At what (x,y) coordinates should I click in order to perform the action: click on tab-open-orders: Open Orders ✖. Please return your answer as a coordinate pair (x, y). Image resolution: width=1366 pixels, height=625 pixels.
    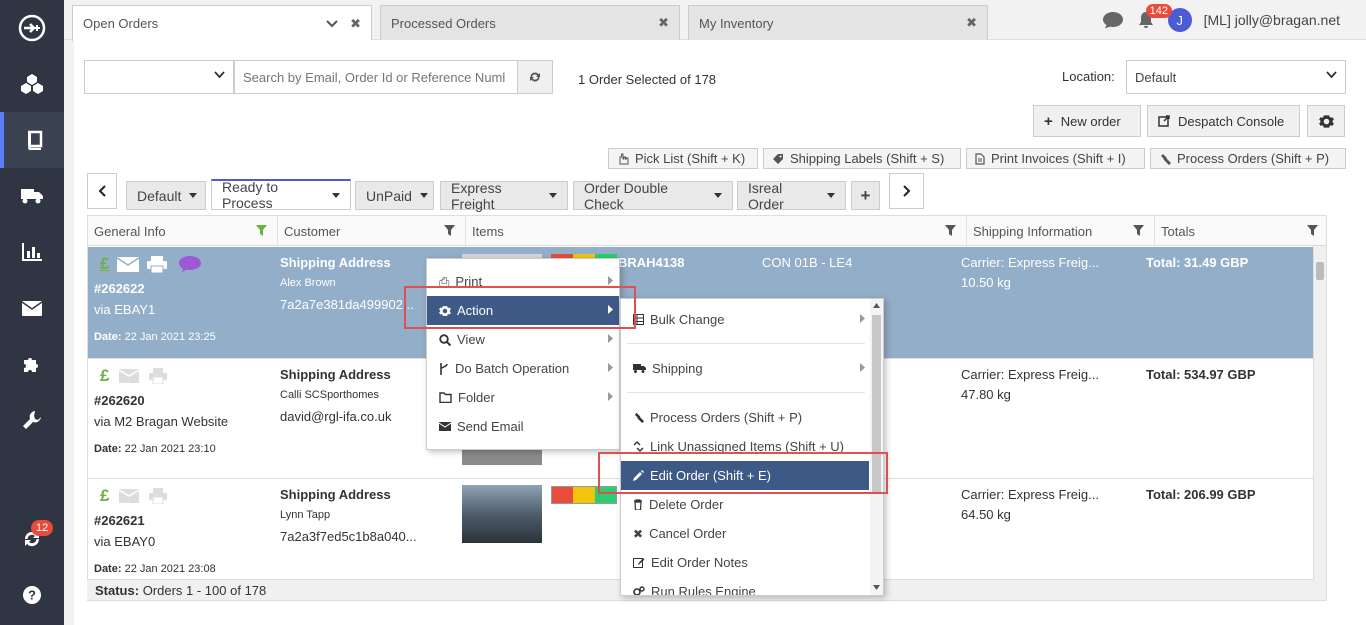
    Looking at the image, I should click on (222, 23).